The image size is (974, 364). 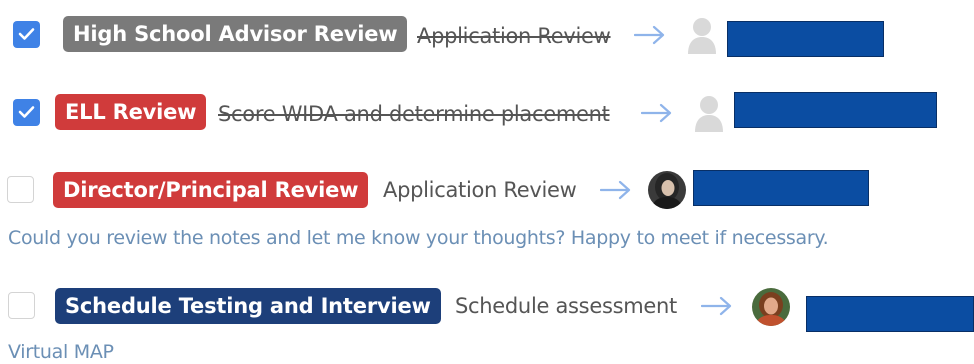 I want to click on task-description: Schedule assessment, so click(x=566, y=306).